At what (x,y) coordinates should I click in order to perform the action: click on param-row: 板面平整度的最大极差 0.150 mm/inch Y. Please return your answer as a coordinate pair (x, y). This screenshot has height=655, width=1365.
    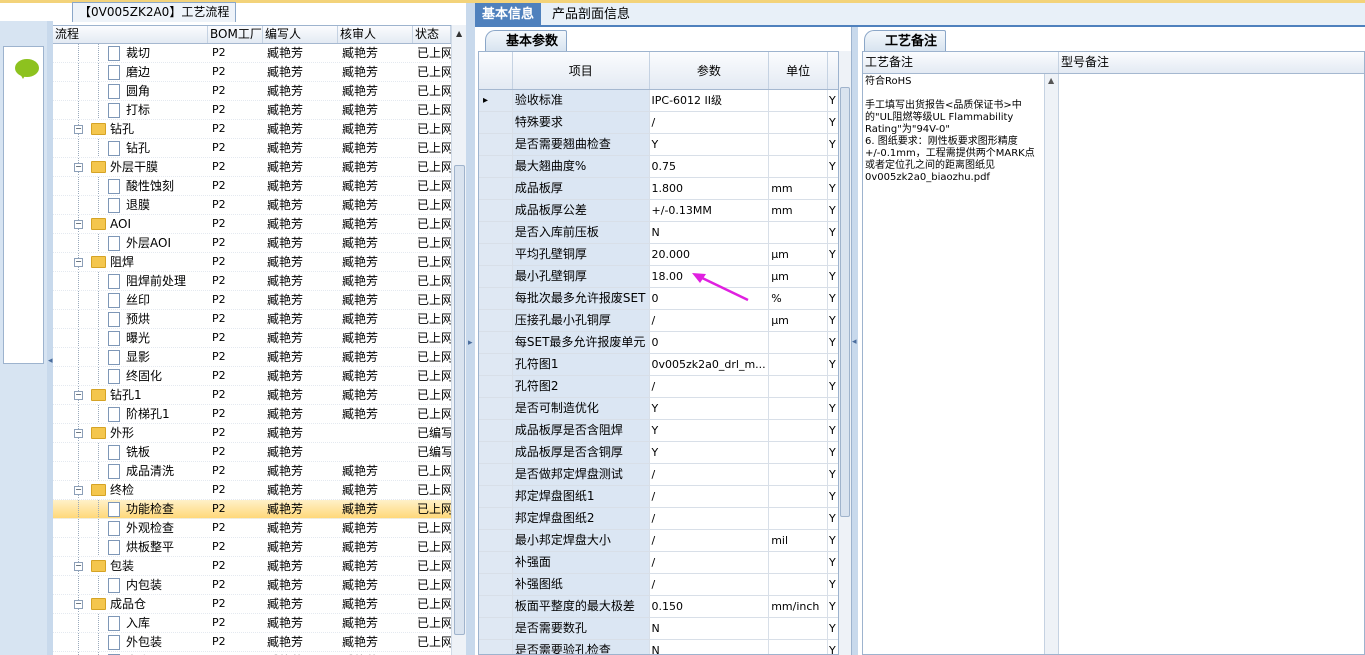
    Looking at the image, I should click on (658, 607).